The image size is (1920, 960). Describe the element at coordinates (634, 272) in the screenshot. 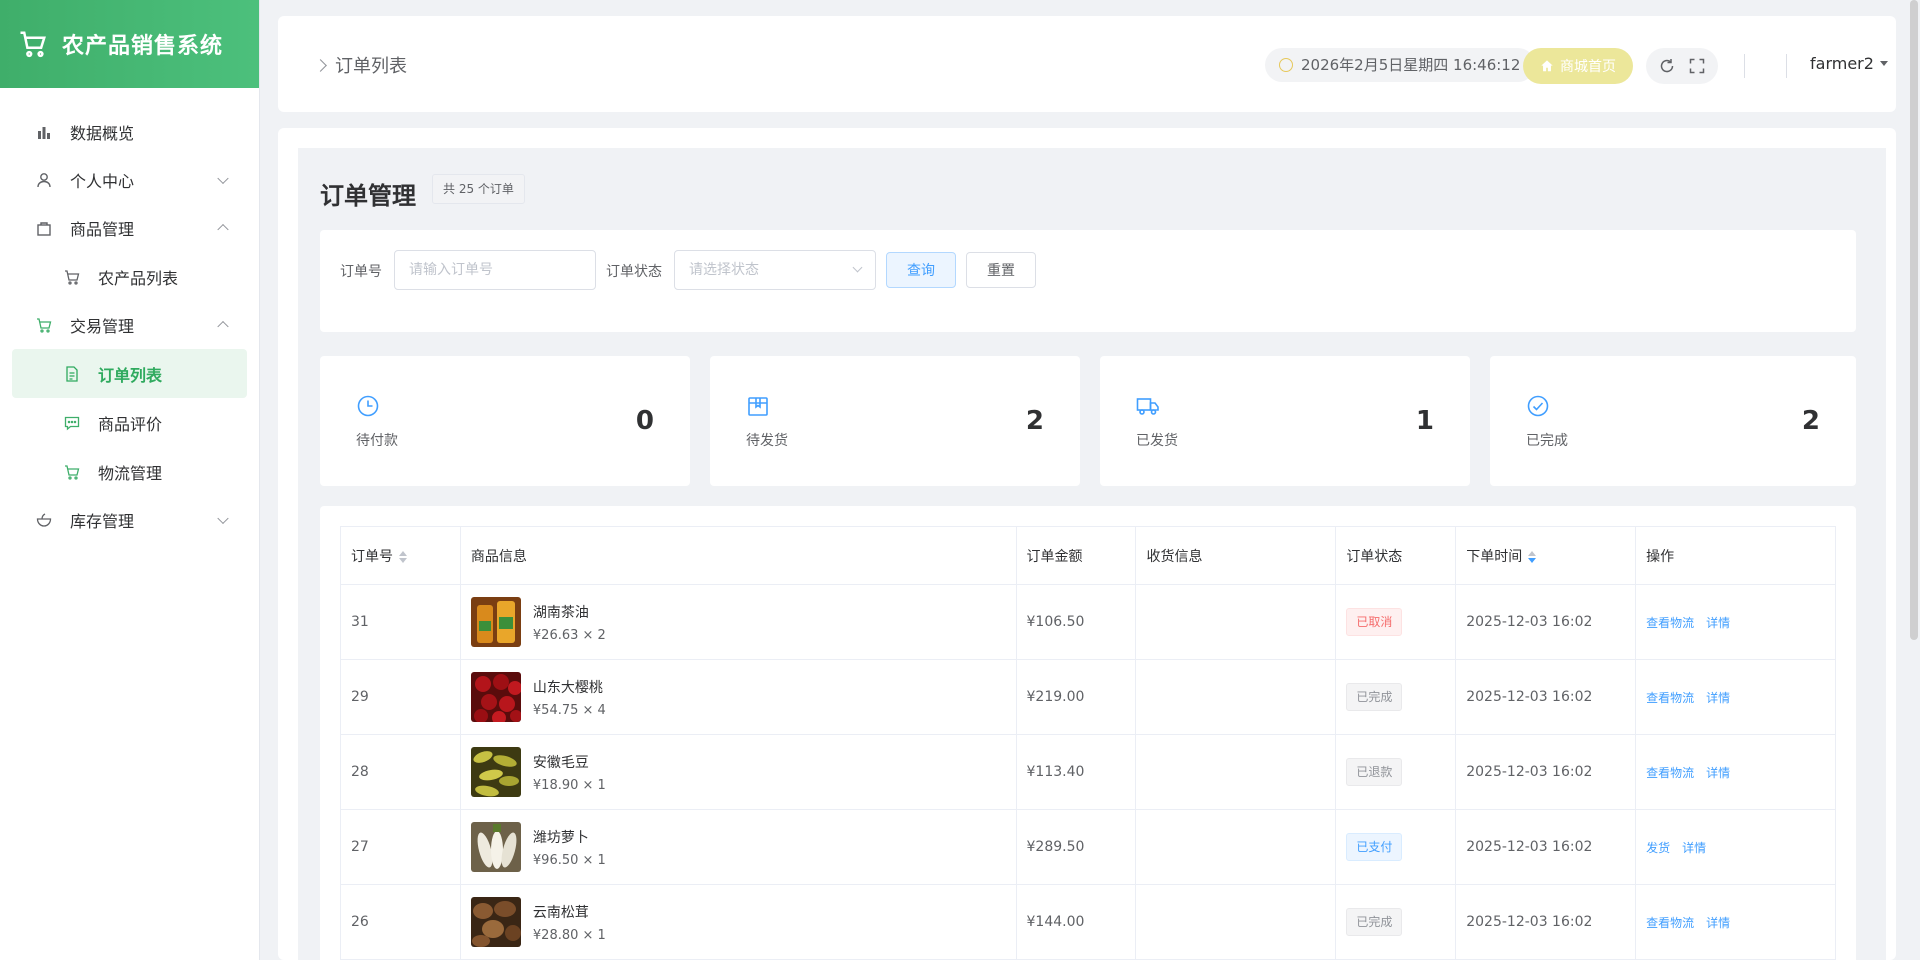

I see `status-label: 订单状态` at that location.